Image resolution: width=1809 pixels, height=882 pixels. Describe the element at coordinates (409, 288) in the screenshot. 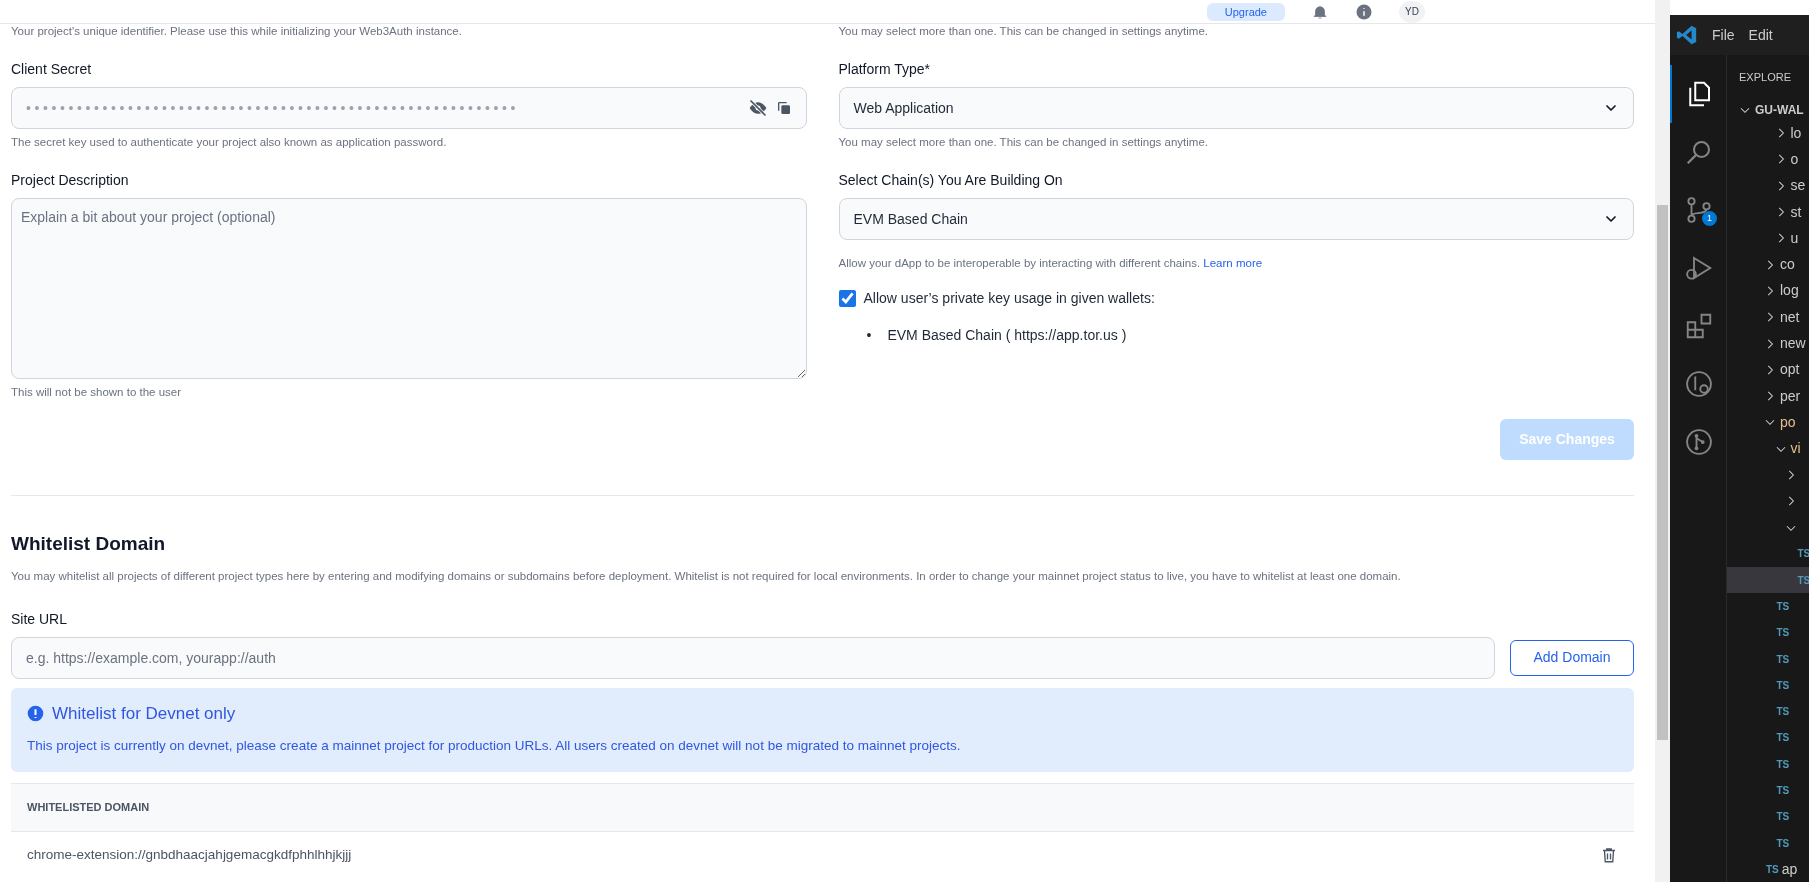

I see `description-field: Explain a bit about your project (optional)` at that location.